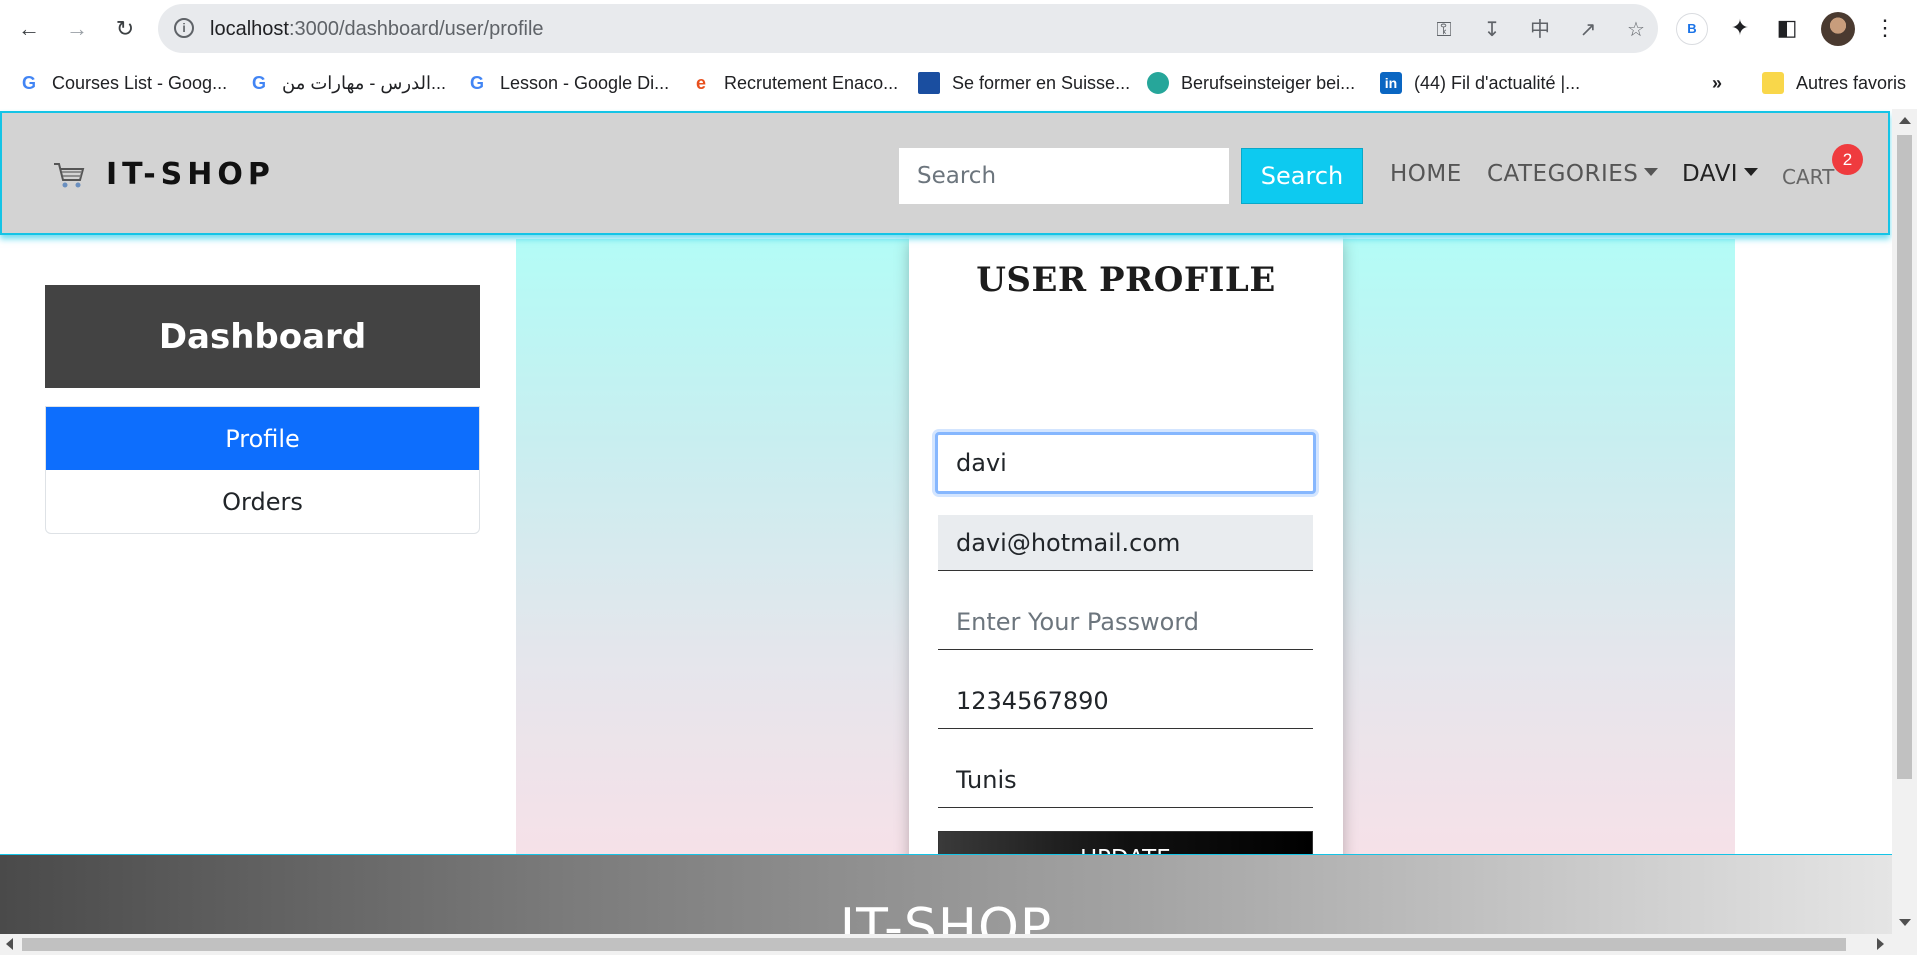 This screenshot has height=955, width=1917. What do you see at coordinates (1125, 543) in the screenshot?
I see `email-field` at bounding box center [1125, 543].